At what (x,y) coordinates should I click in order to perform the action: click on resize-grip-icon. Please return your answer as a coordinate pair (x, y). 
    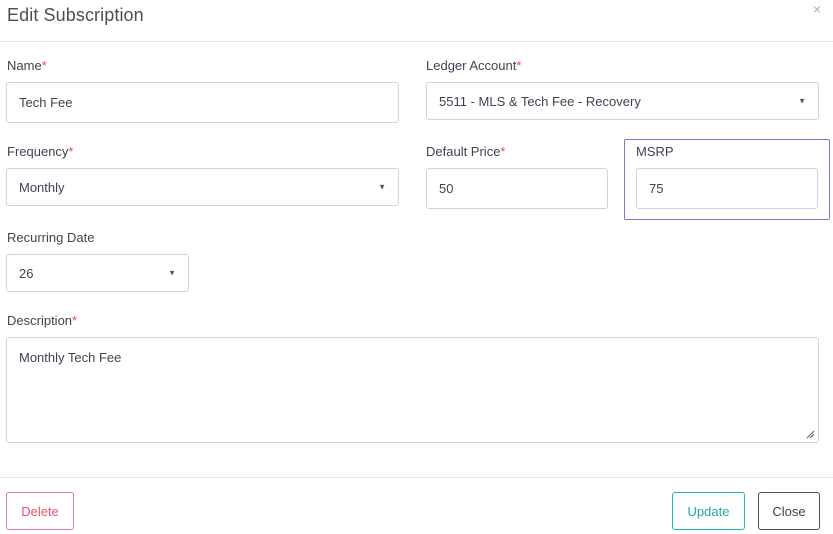
    Looking at the image, I should click on (810, 434).